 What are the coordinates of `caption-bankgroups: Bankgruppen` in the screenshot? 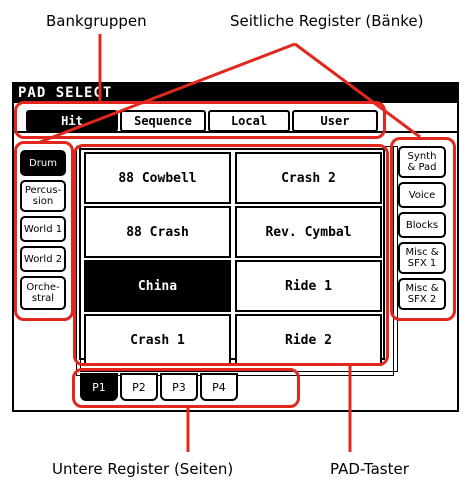 It's located at (96, 21).